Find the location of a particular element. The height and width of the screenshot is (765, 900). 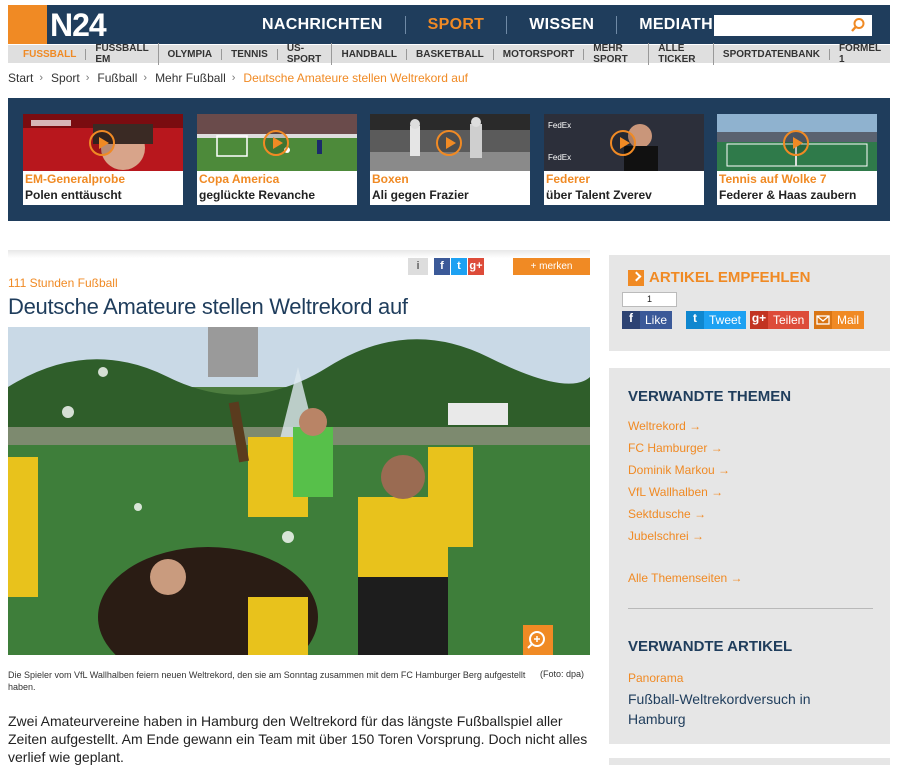

subnav-fussball: FUSSBALL is located at coordinates (50, 54).